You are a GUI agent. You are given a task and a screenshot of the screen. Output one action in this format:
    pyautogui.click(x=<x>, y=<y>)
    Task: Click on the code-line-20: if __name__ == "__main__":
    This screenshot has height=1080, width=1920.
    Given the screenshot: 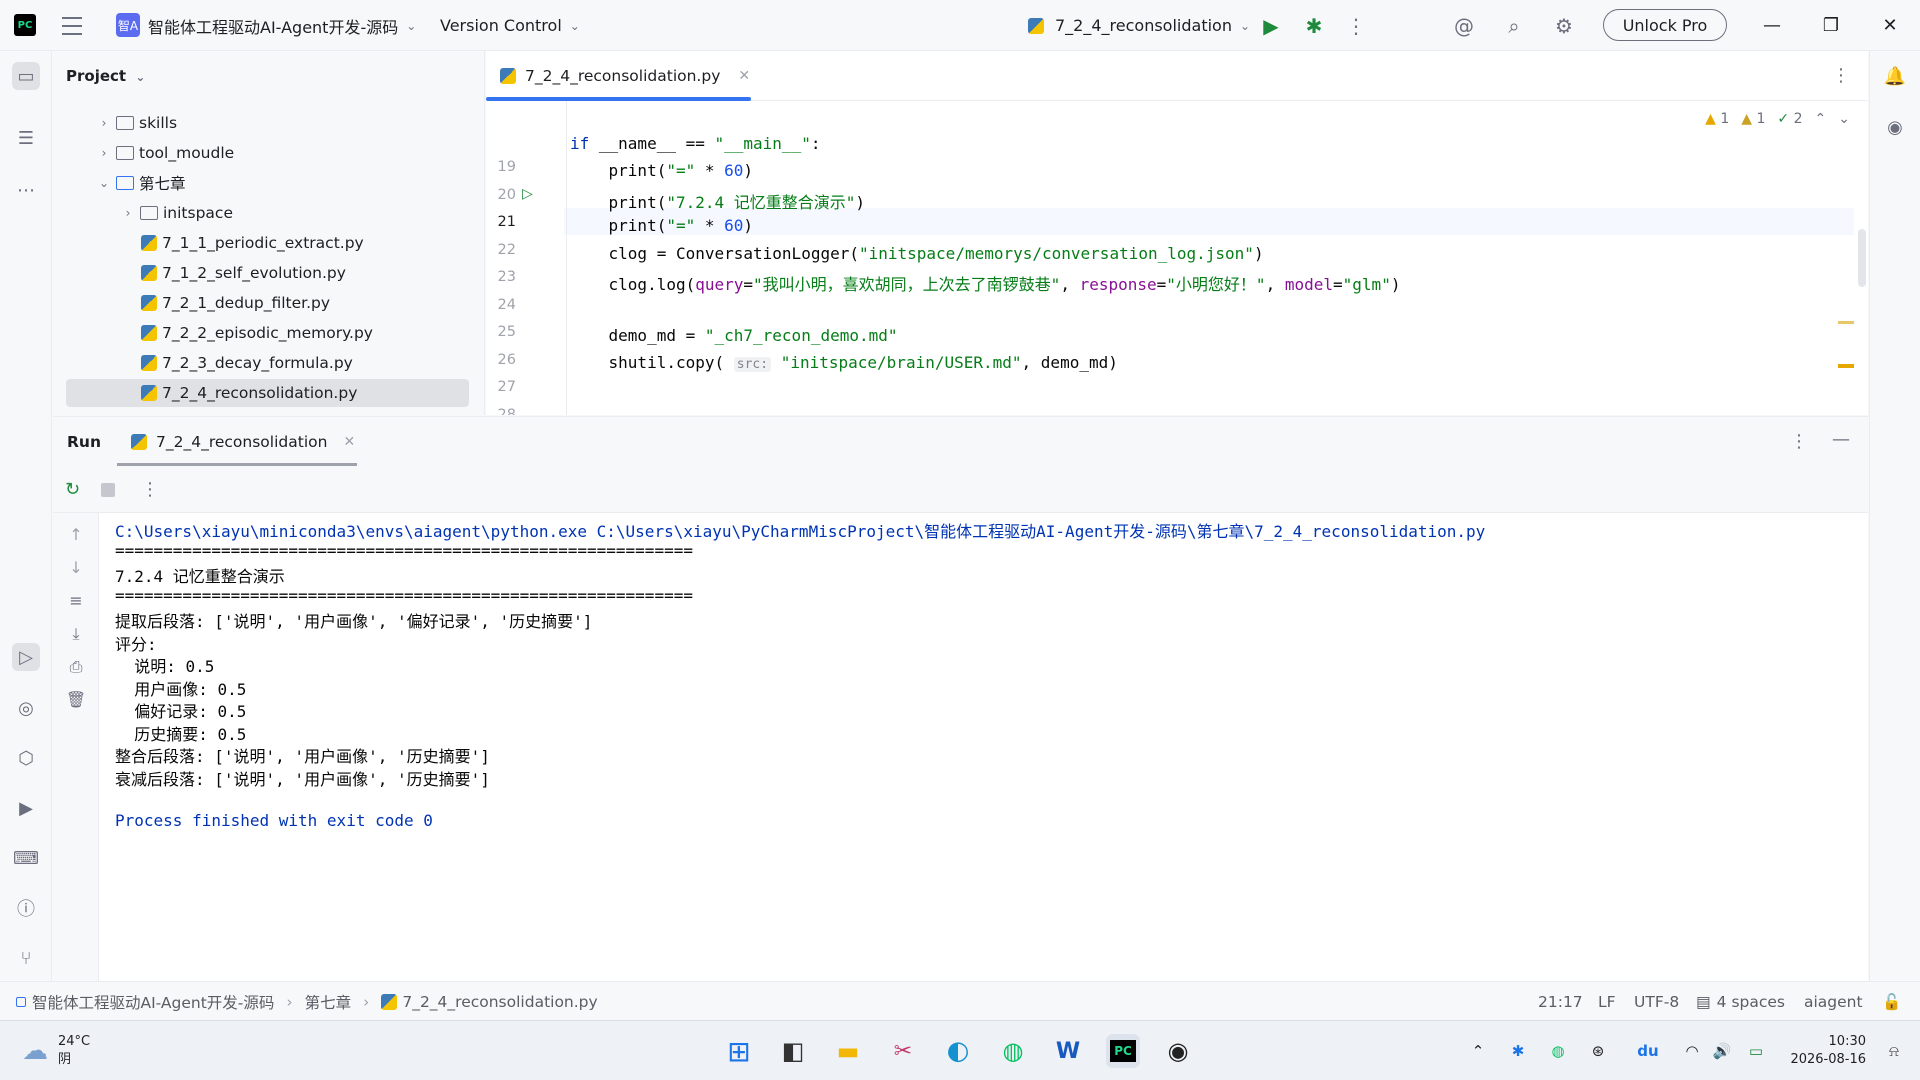 What is the action you would take?
    pyautogui.click(x=695, y=143)
    